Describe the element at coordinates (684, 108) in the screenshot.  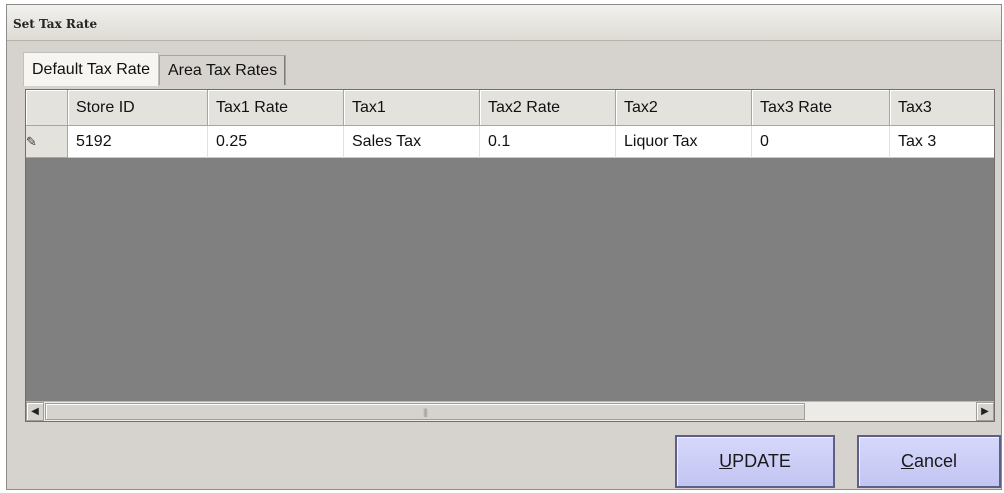
I see `column-header-tax2: Tax2` at that location.